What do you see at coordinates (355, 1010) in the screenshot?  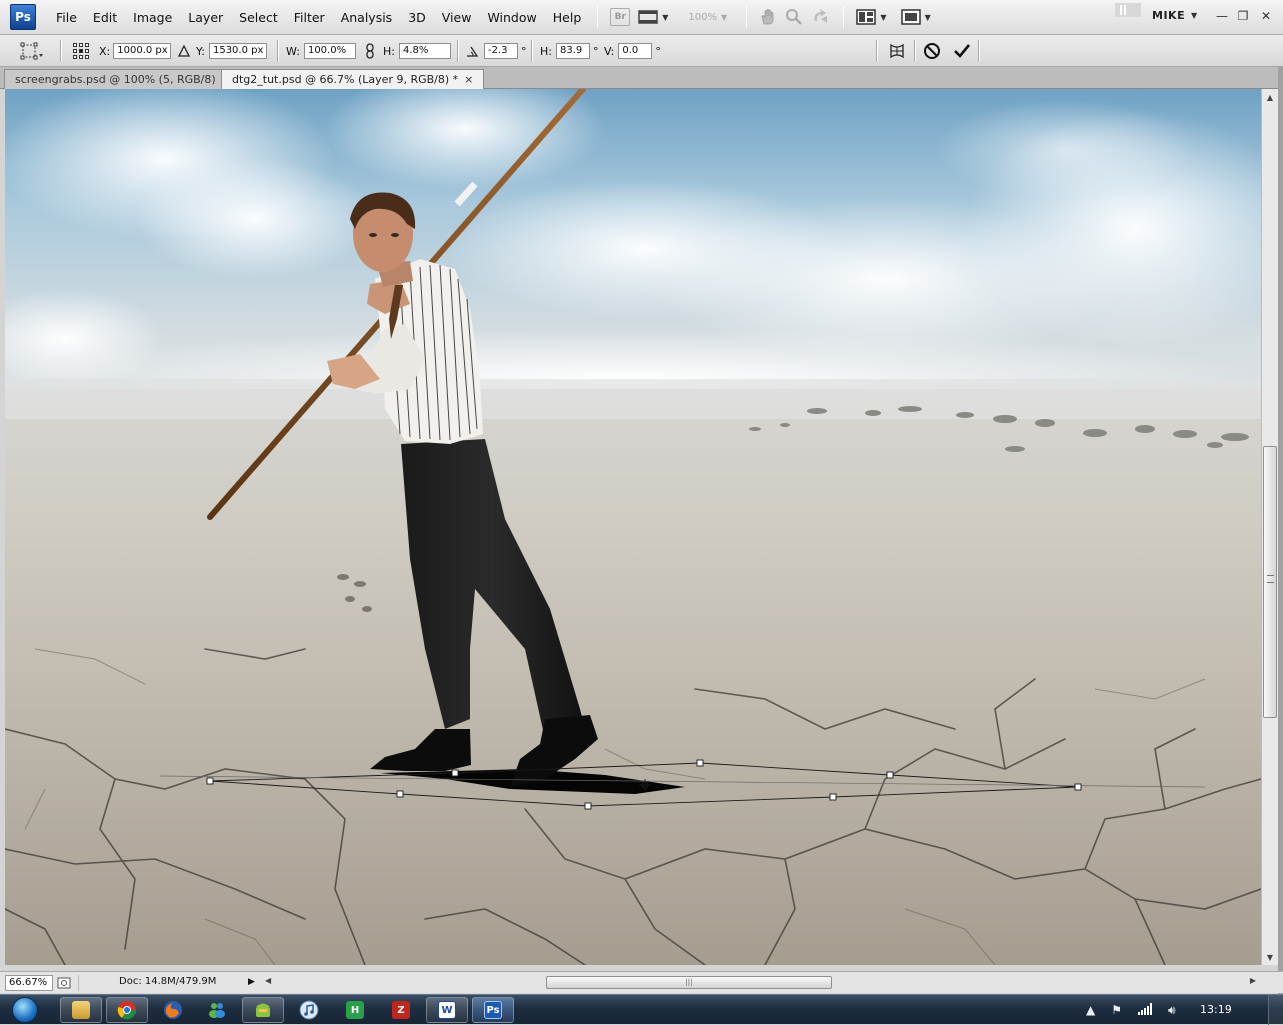 I see `taskbar-editor: H` at bounding box center [355, 1010].